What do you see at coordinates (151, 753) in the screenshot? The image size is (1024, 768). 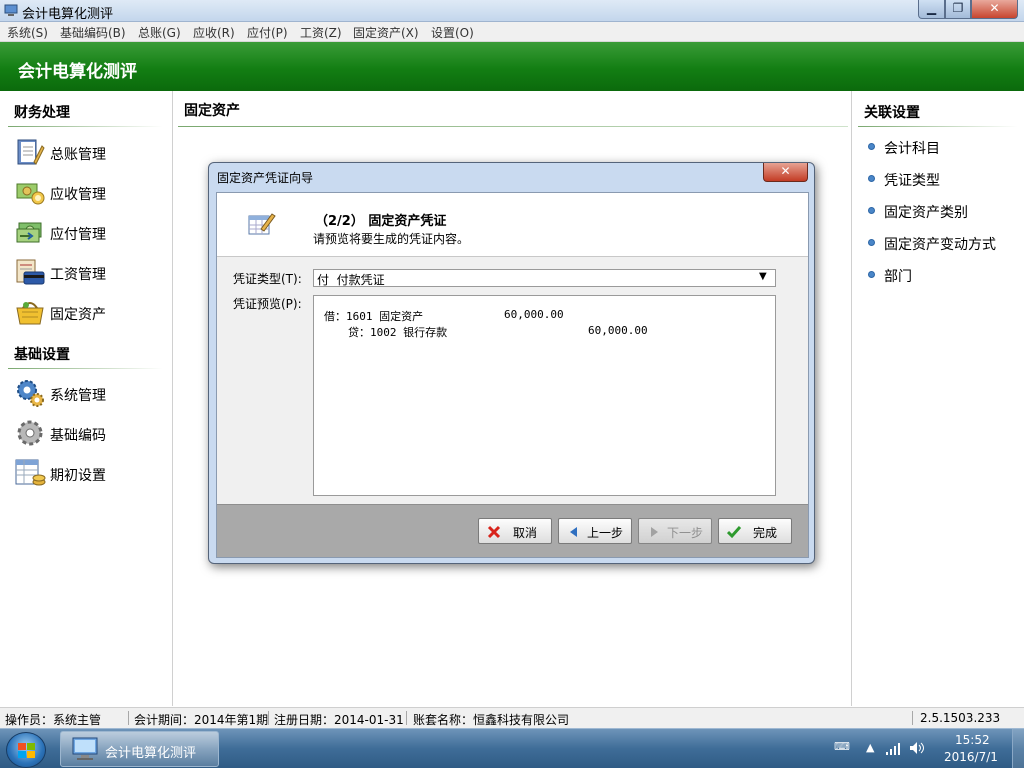 I see `taskbar-app-label: 会计电算化测评` at bounding box center [151, 753].